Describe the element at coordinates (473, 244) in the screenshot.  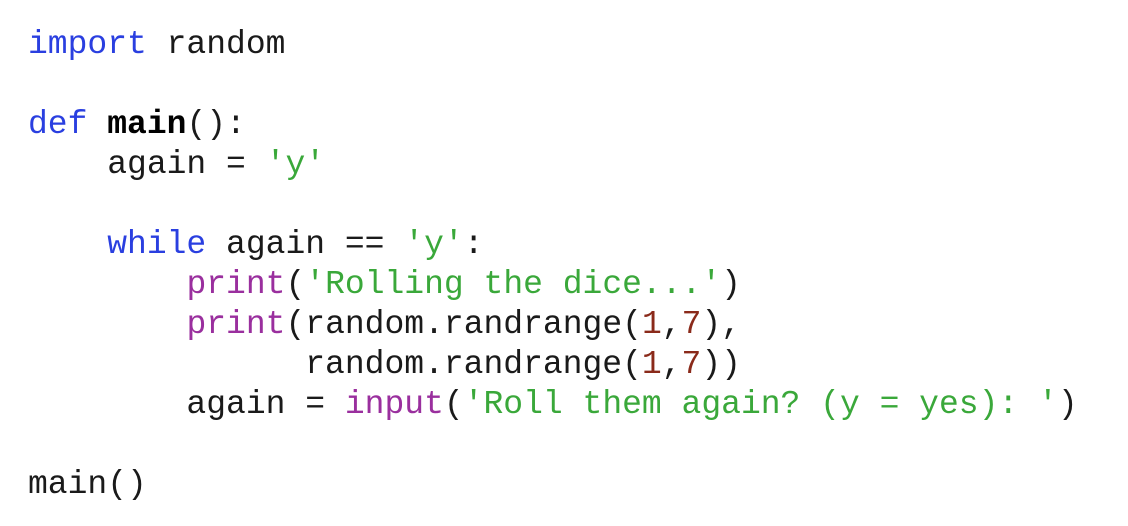
I see `code-token: :` at that location.